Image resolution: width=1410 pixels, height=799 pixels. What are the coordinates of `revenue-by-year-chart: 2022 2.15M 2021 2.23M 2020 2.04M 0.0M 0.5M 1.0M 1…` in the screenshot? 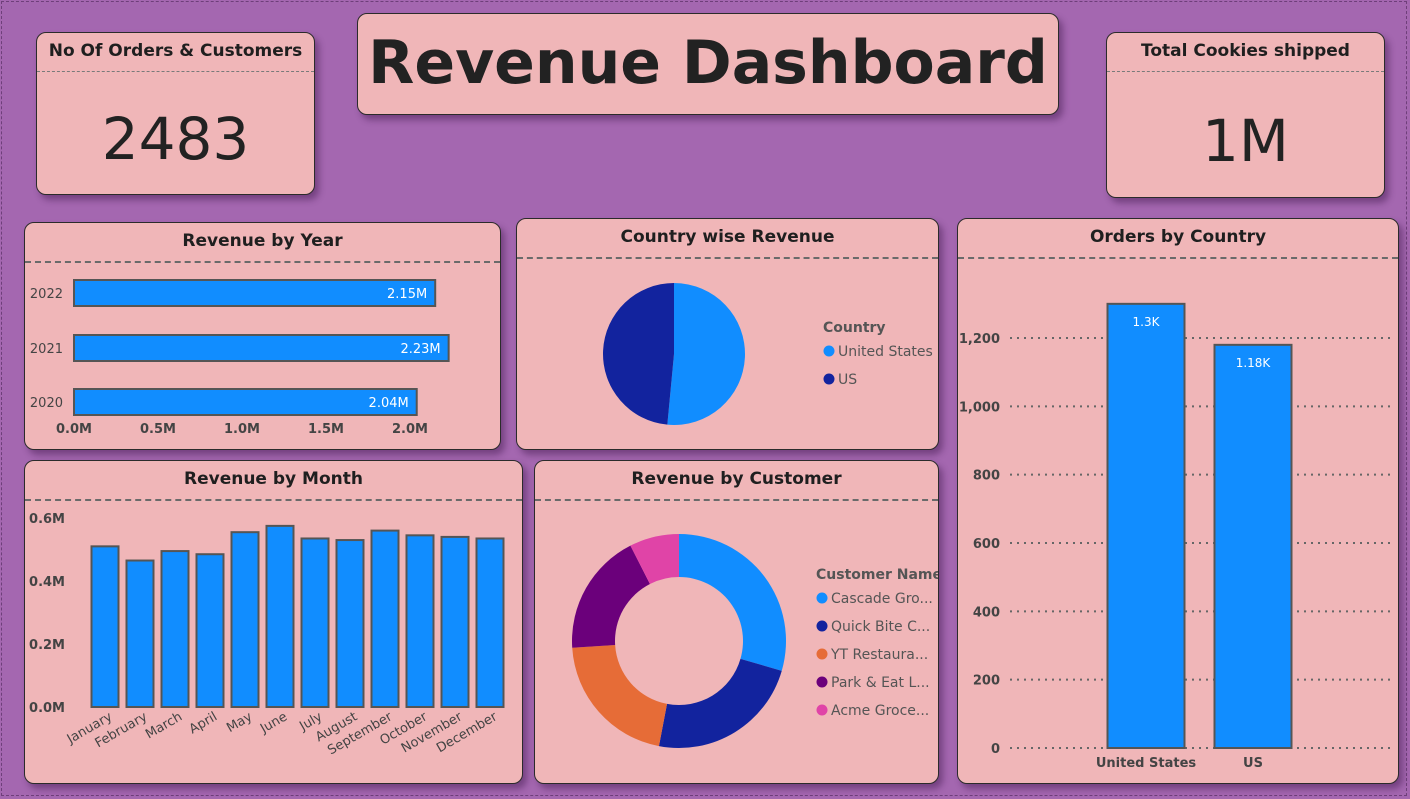 It's located at (240, 358).